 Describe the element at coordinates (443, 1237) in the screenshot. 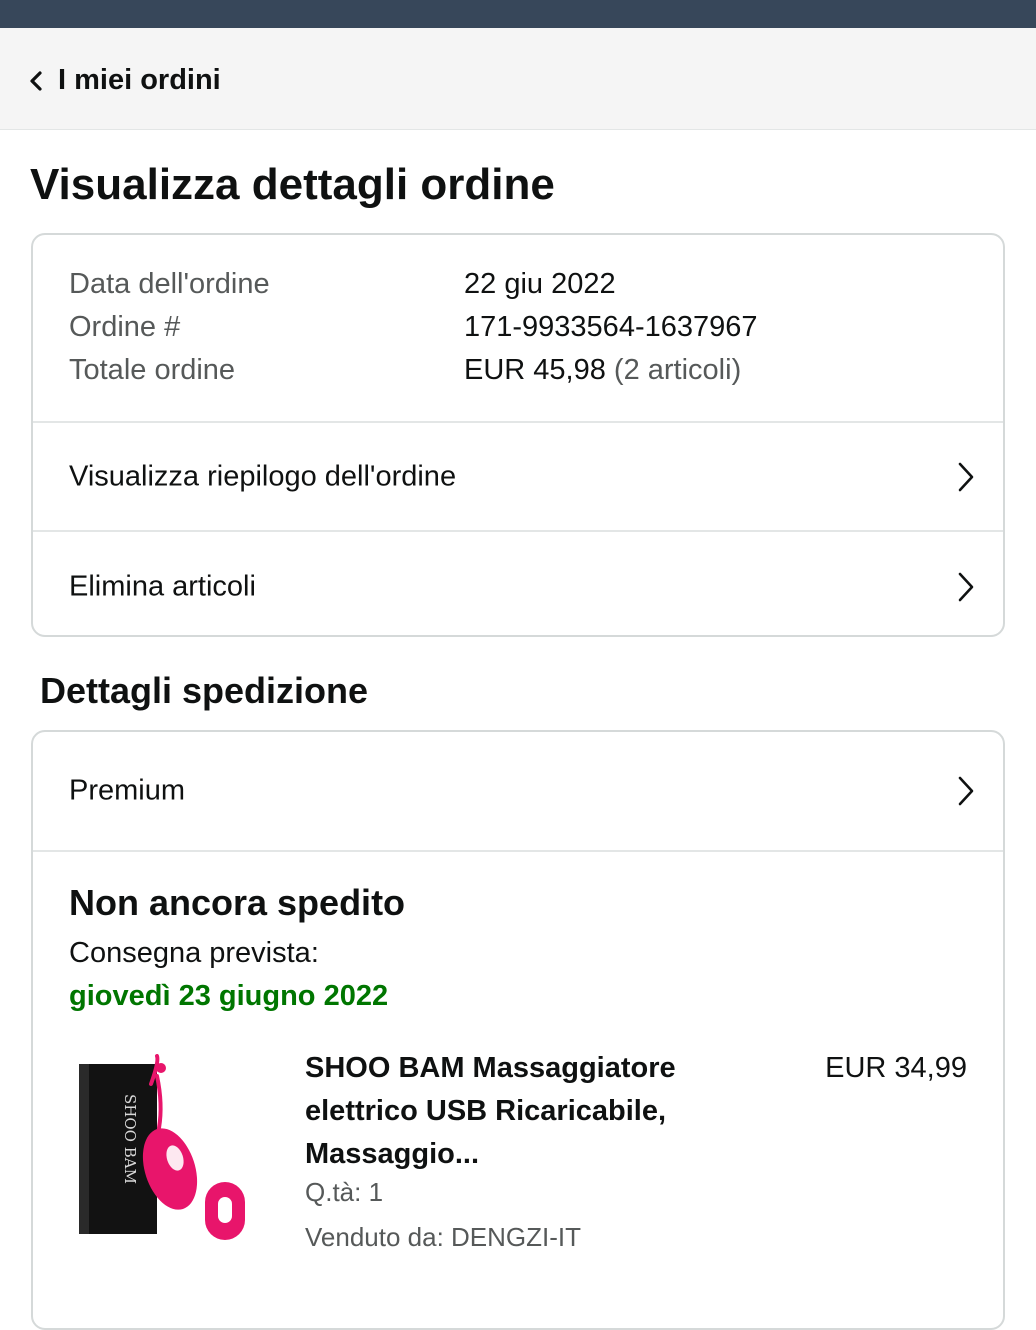

I see `product-seller: Venduto da: DENGZI-IT` at that location.